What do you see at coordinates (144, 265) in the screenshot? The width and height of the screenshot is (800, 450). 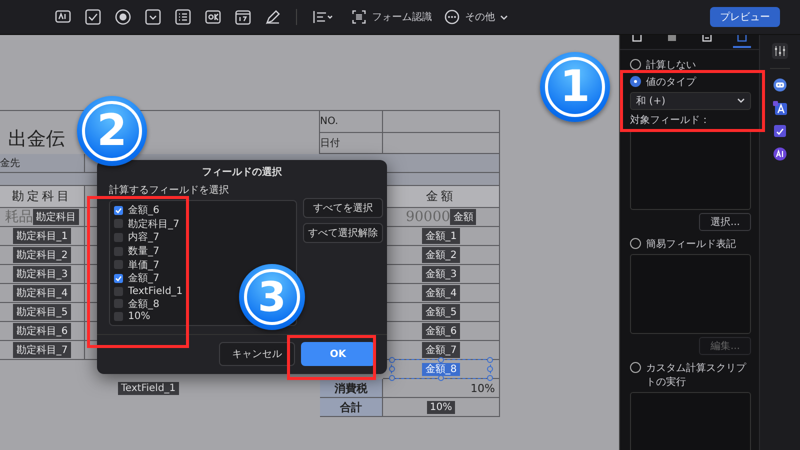 I see `field-option-label: 単価_7` at bounding box center [144, 265].